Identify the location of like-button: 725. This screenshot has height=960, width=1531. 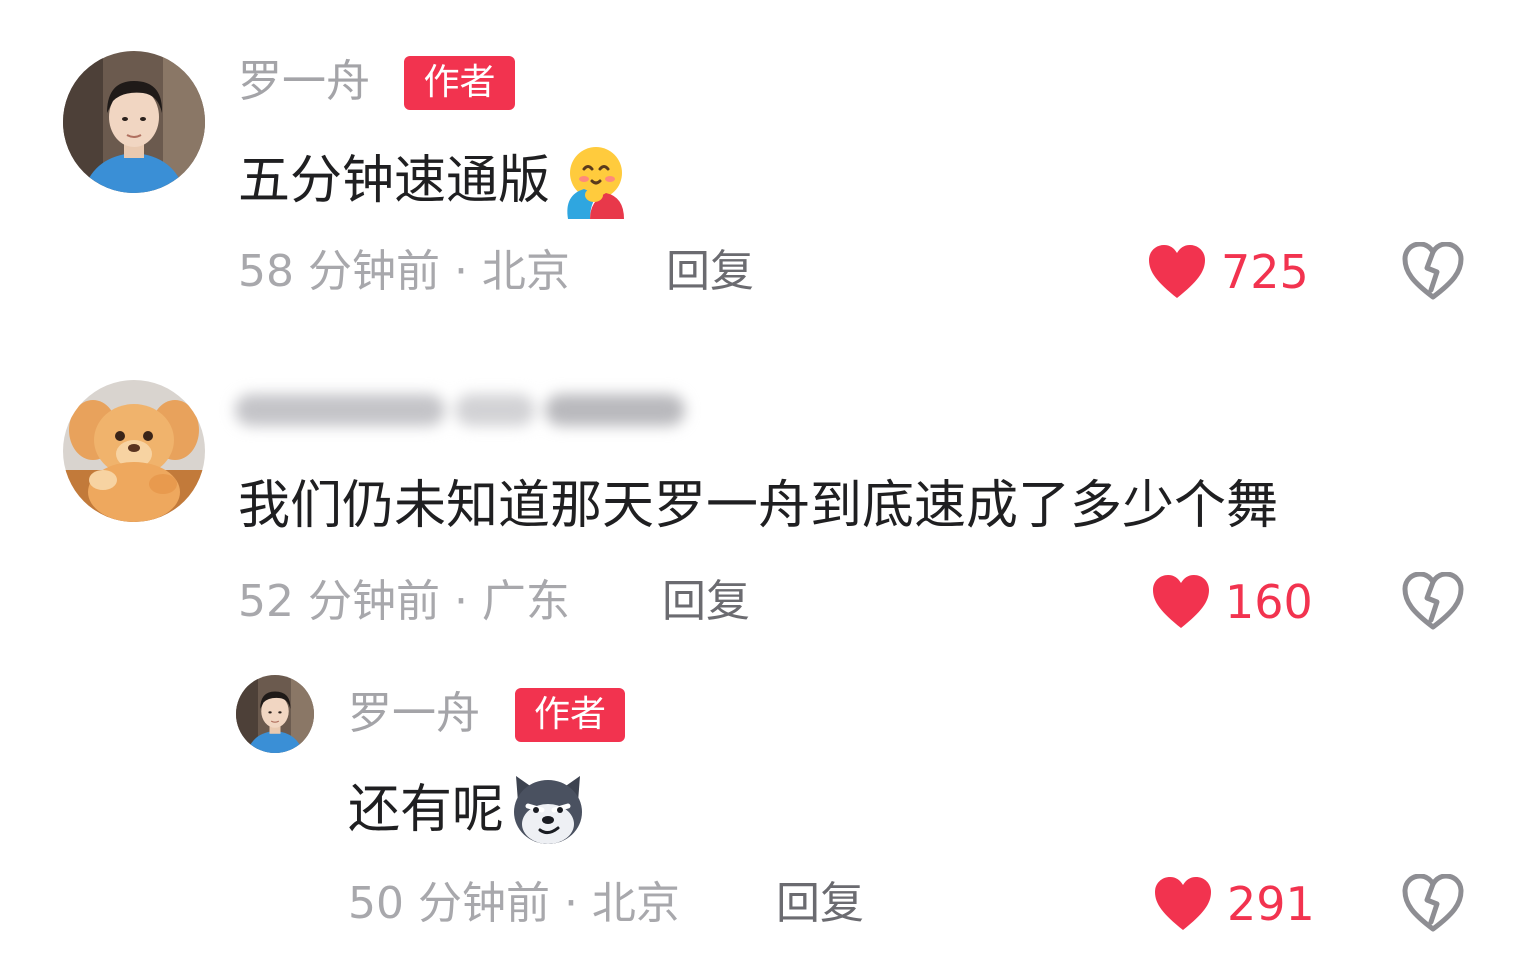
(1228, 272).